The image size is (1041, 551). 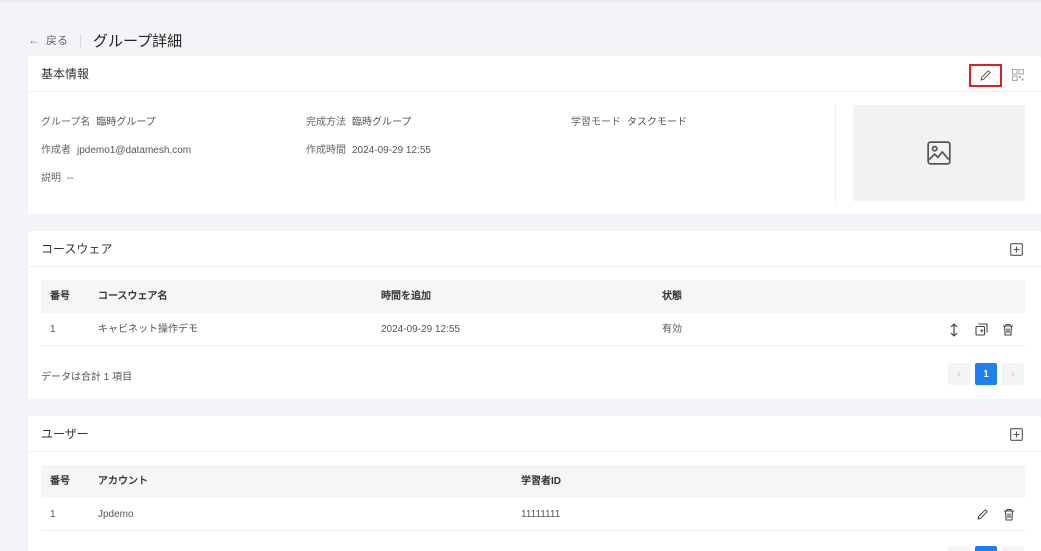 What do you see at coordinates (70, 178) in the screenshot?
I see `field-value: --` at bounding box center [70, 178].